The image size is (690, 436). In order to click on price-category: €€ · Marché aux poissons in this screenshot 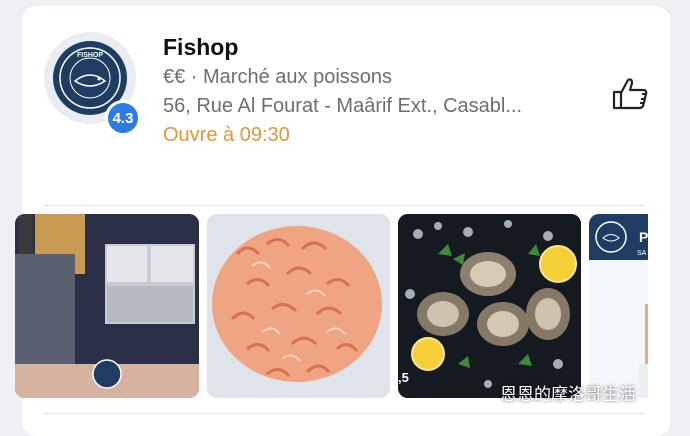, I will do `click(278, 77)`.